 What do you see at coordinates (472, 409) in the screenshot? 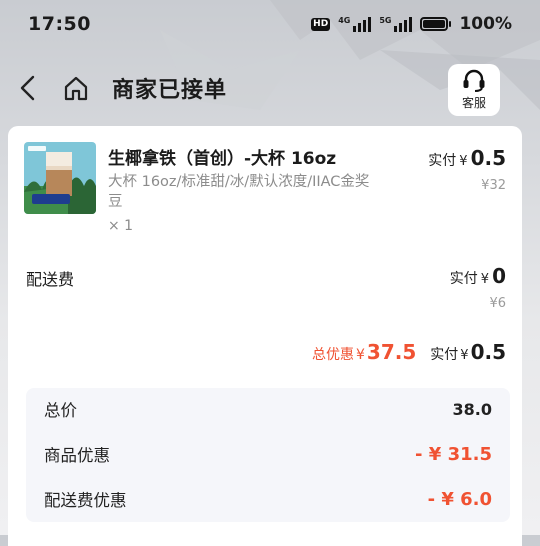
I see `summary-total-value: 38.0` at bounding box center [472, 409].